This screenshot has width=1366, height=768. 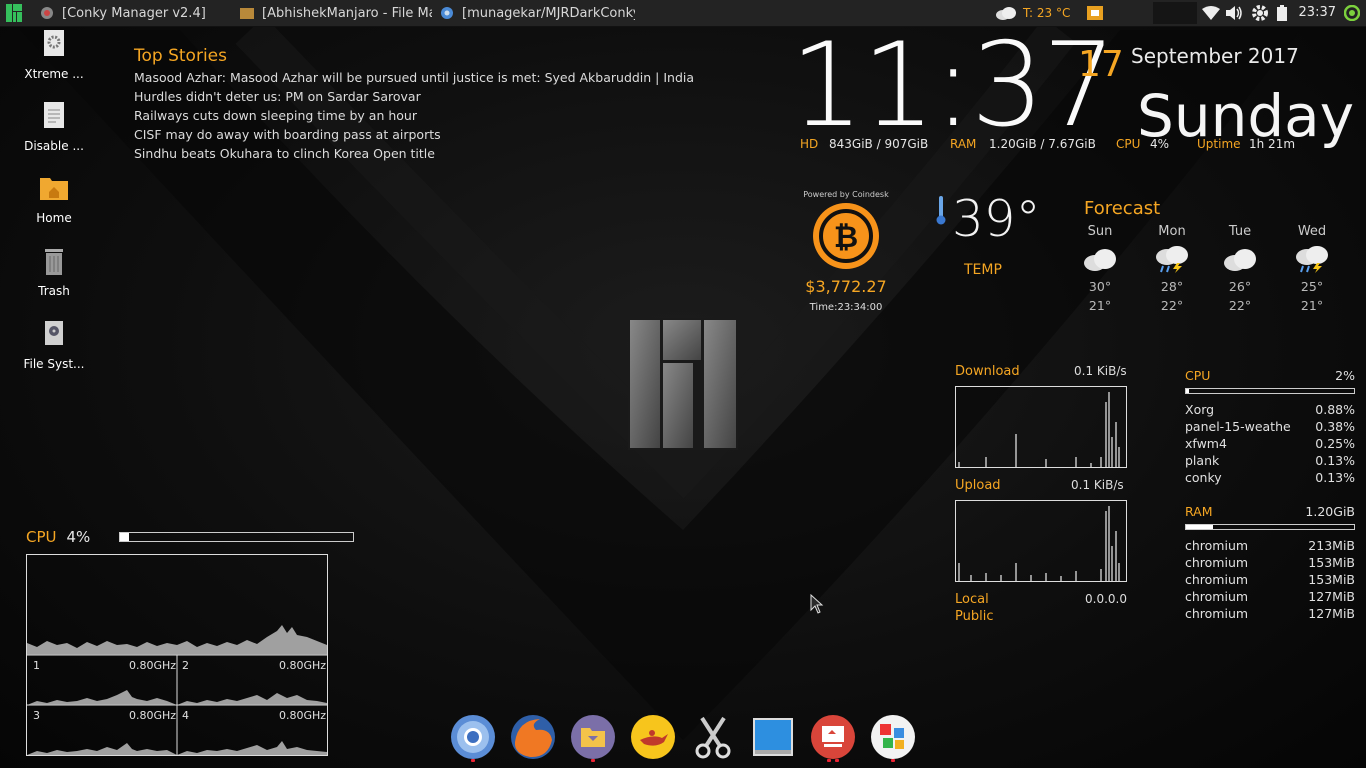 I want to click on dock-item-software-center, so click(x=893, y=738).